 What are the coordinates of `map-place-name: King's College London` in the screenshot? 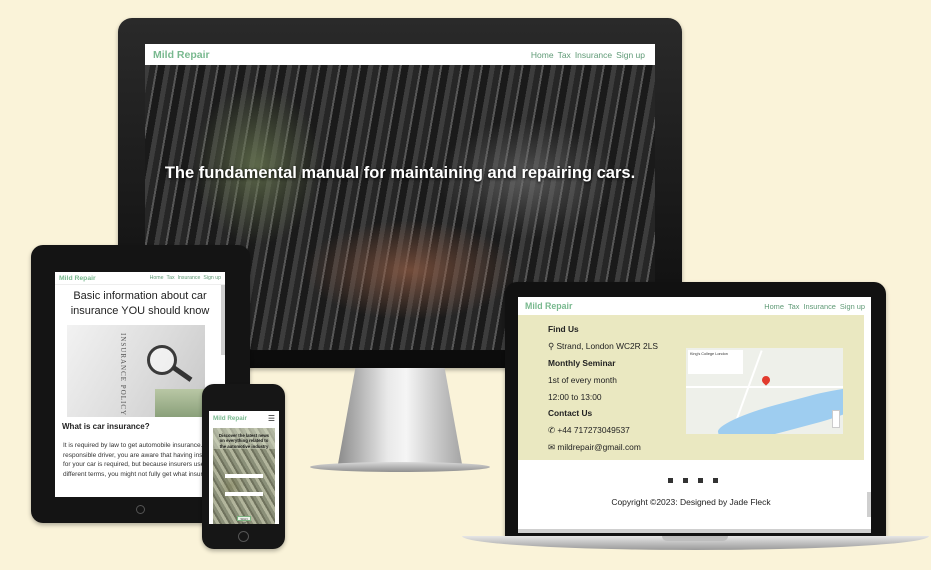 It's located at (709, 354).